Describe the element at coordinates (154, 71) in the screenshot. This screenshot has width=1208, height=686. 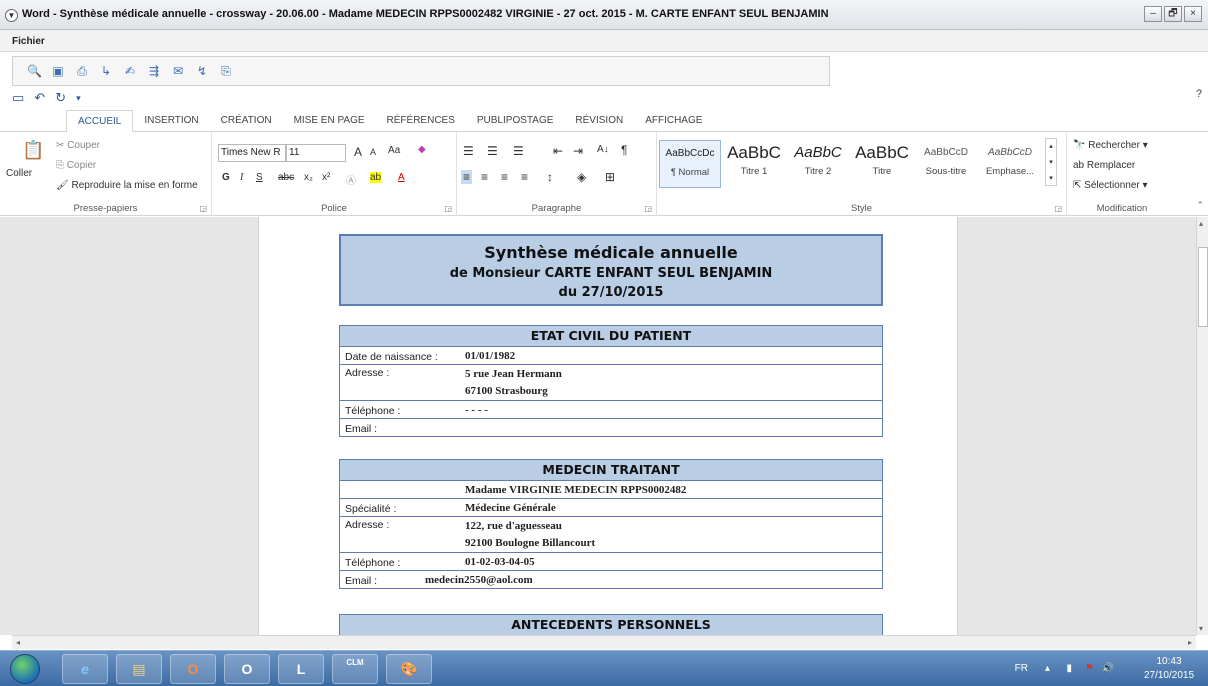
I see `truck-icon: ⇶` at that location.